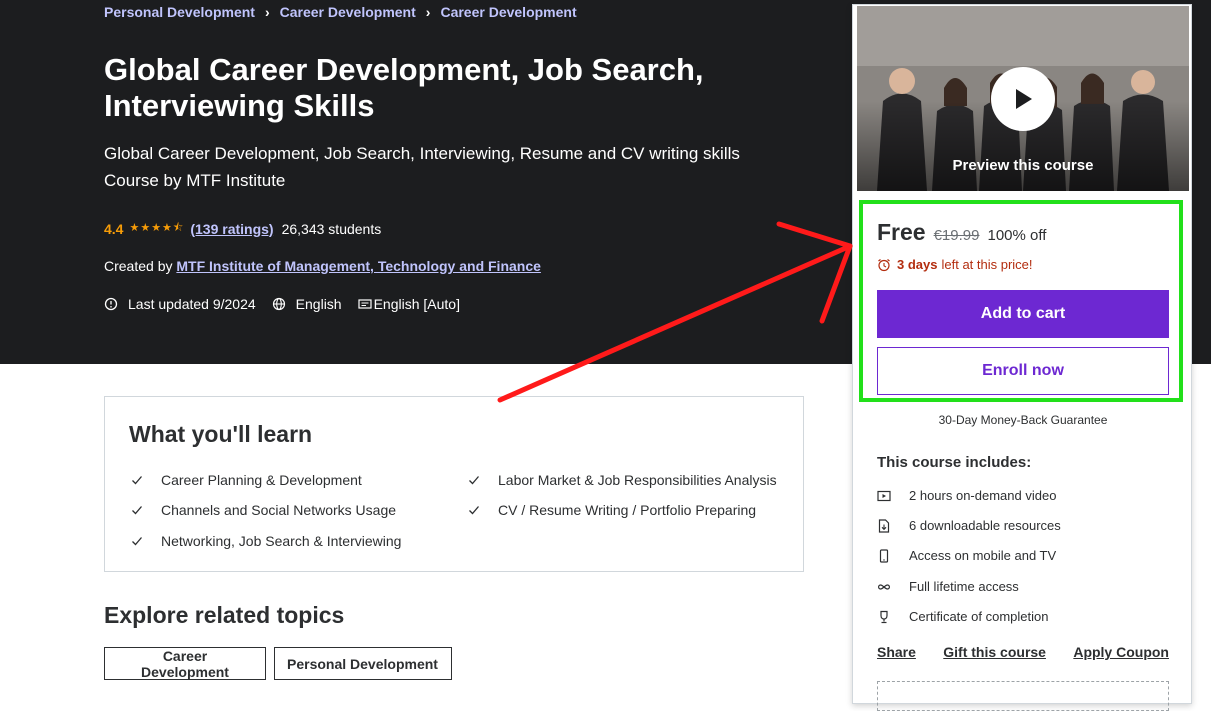 Image resolution: width=1211 pixels, height=711 pixels. I want to click on list-item: Channels and Social Networks Usage, so click(263, 510).